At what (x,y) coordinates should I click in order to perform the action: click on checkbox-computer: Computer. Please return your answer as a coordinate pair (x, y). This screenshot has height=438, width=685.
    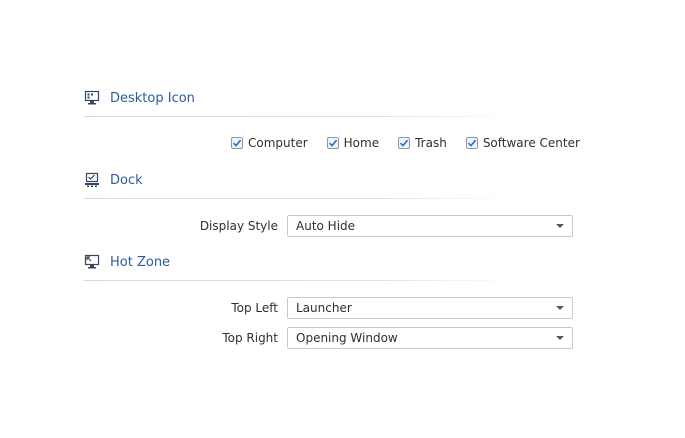
    Looking at the image, I should click on (269, 143).